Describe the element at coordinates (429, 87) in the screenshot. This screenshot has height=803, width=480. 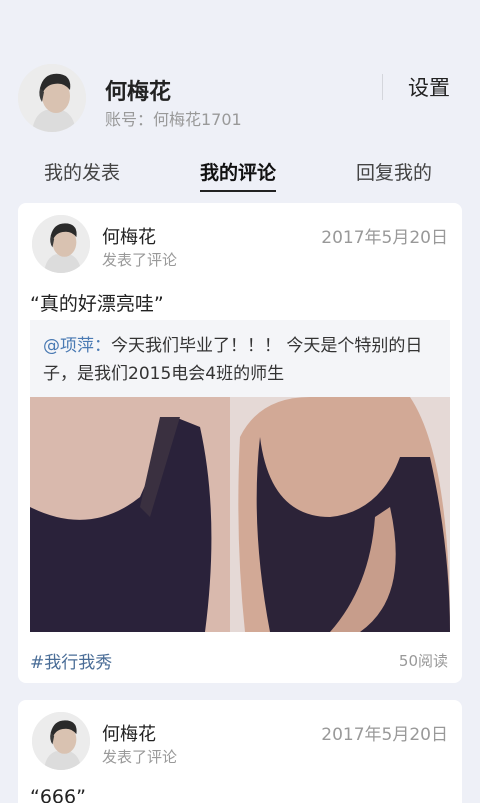
I see `settings-button: 设置` at that location.